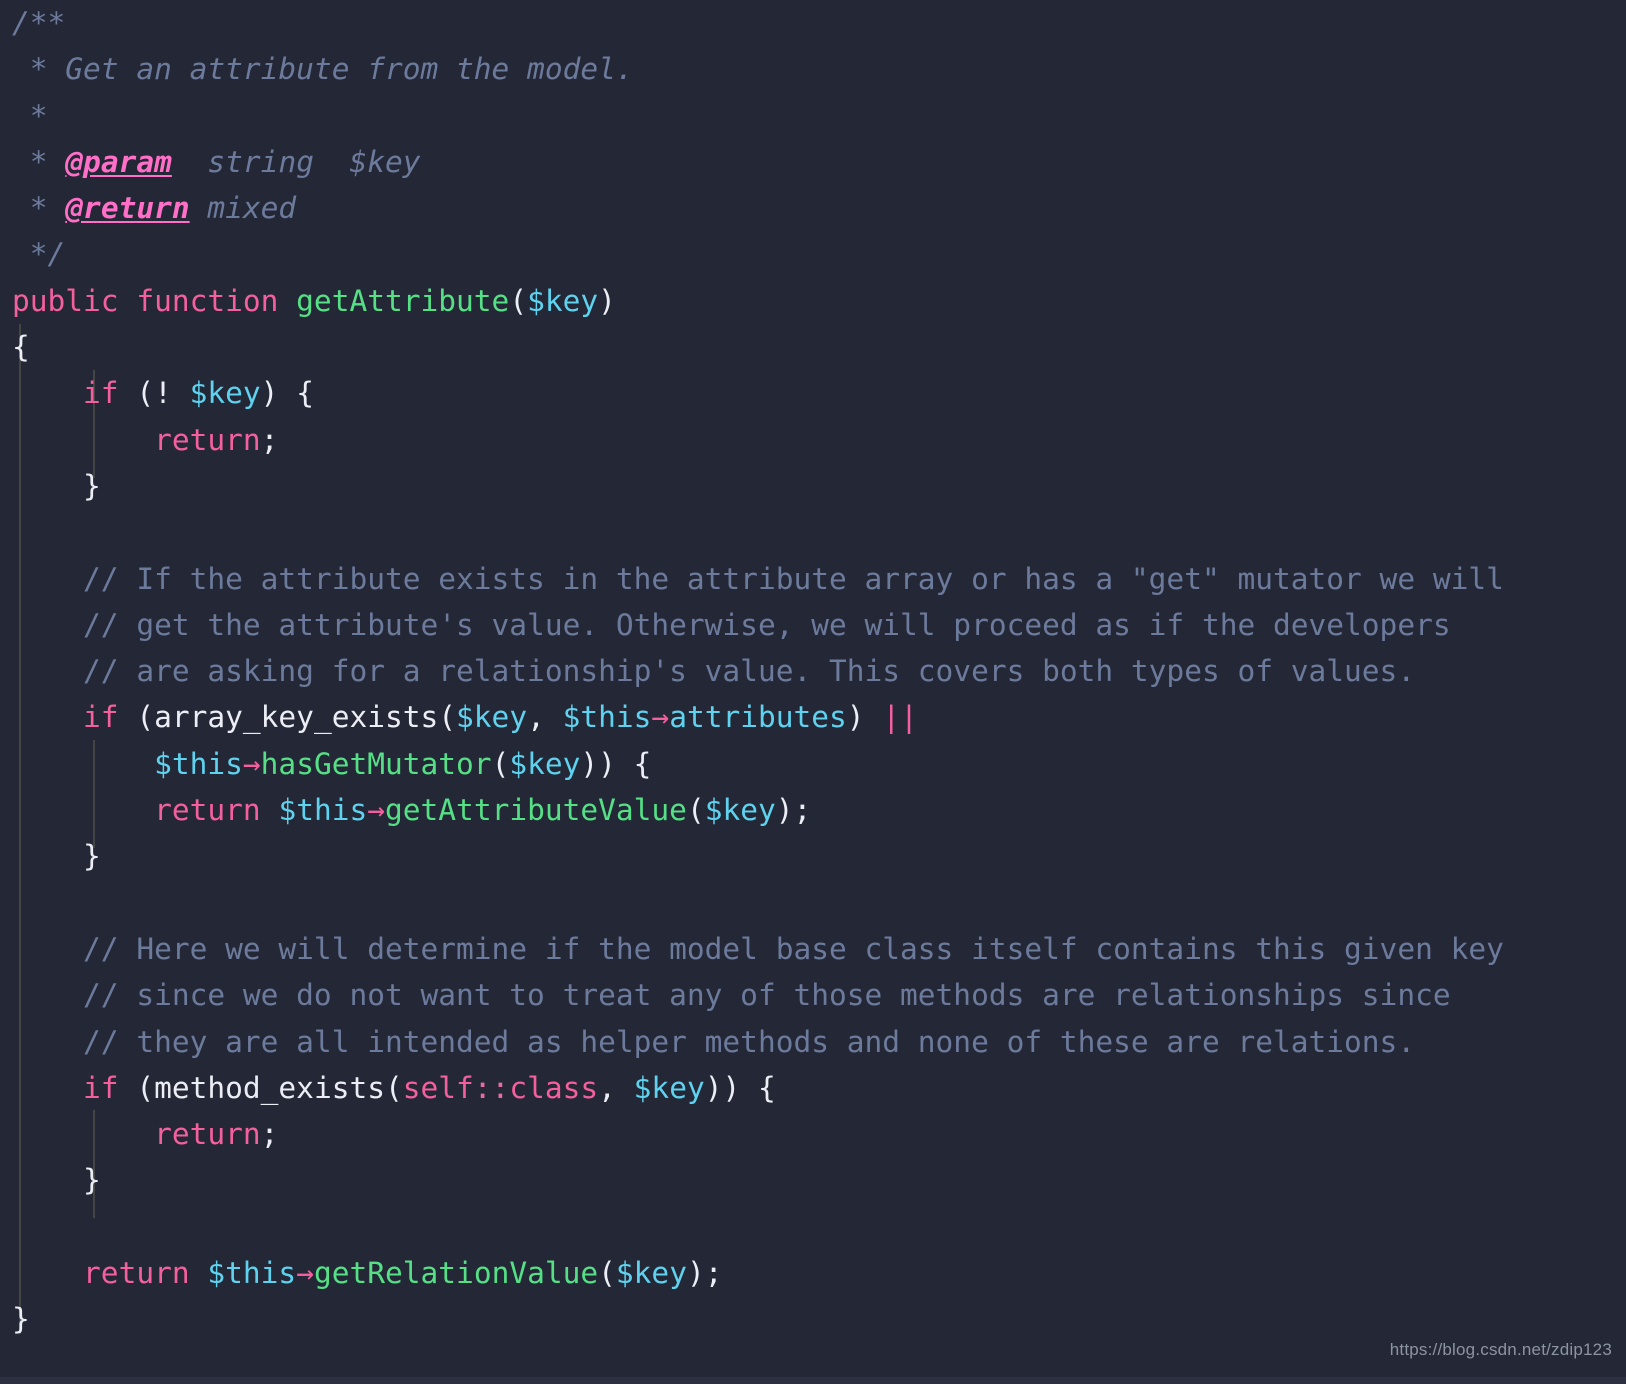  I want to click on code-line: return $this→getAttributeValue($key);, so click(813, 810).